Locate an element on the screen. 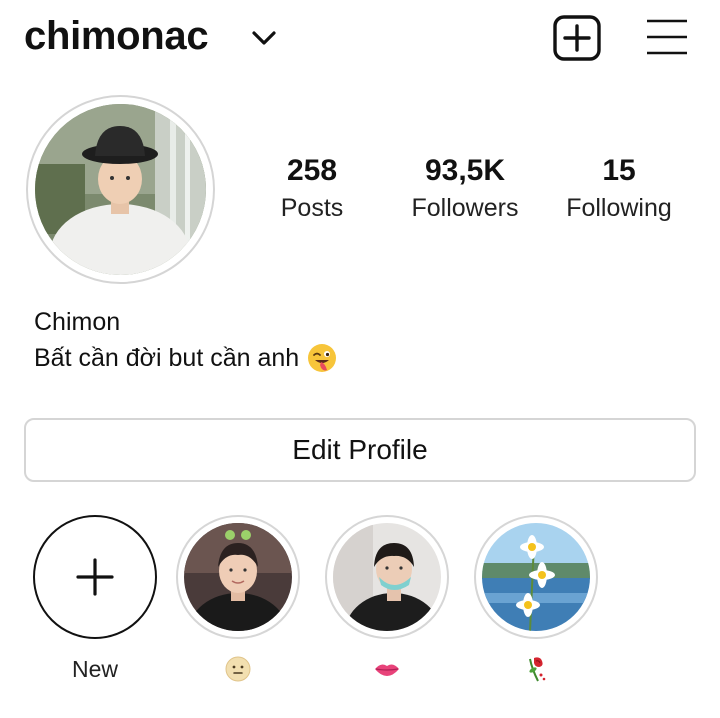  profile-header: chimonac is located at coordinates (360, 40).